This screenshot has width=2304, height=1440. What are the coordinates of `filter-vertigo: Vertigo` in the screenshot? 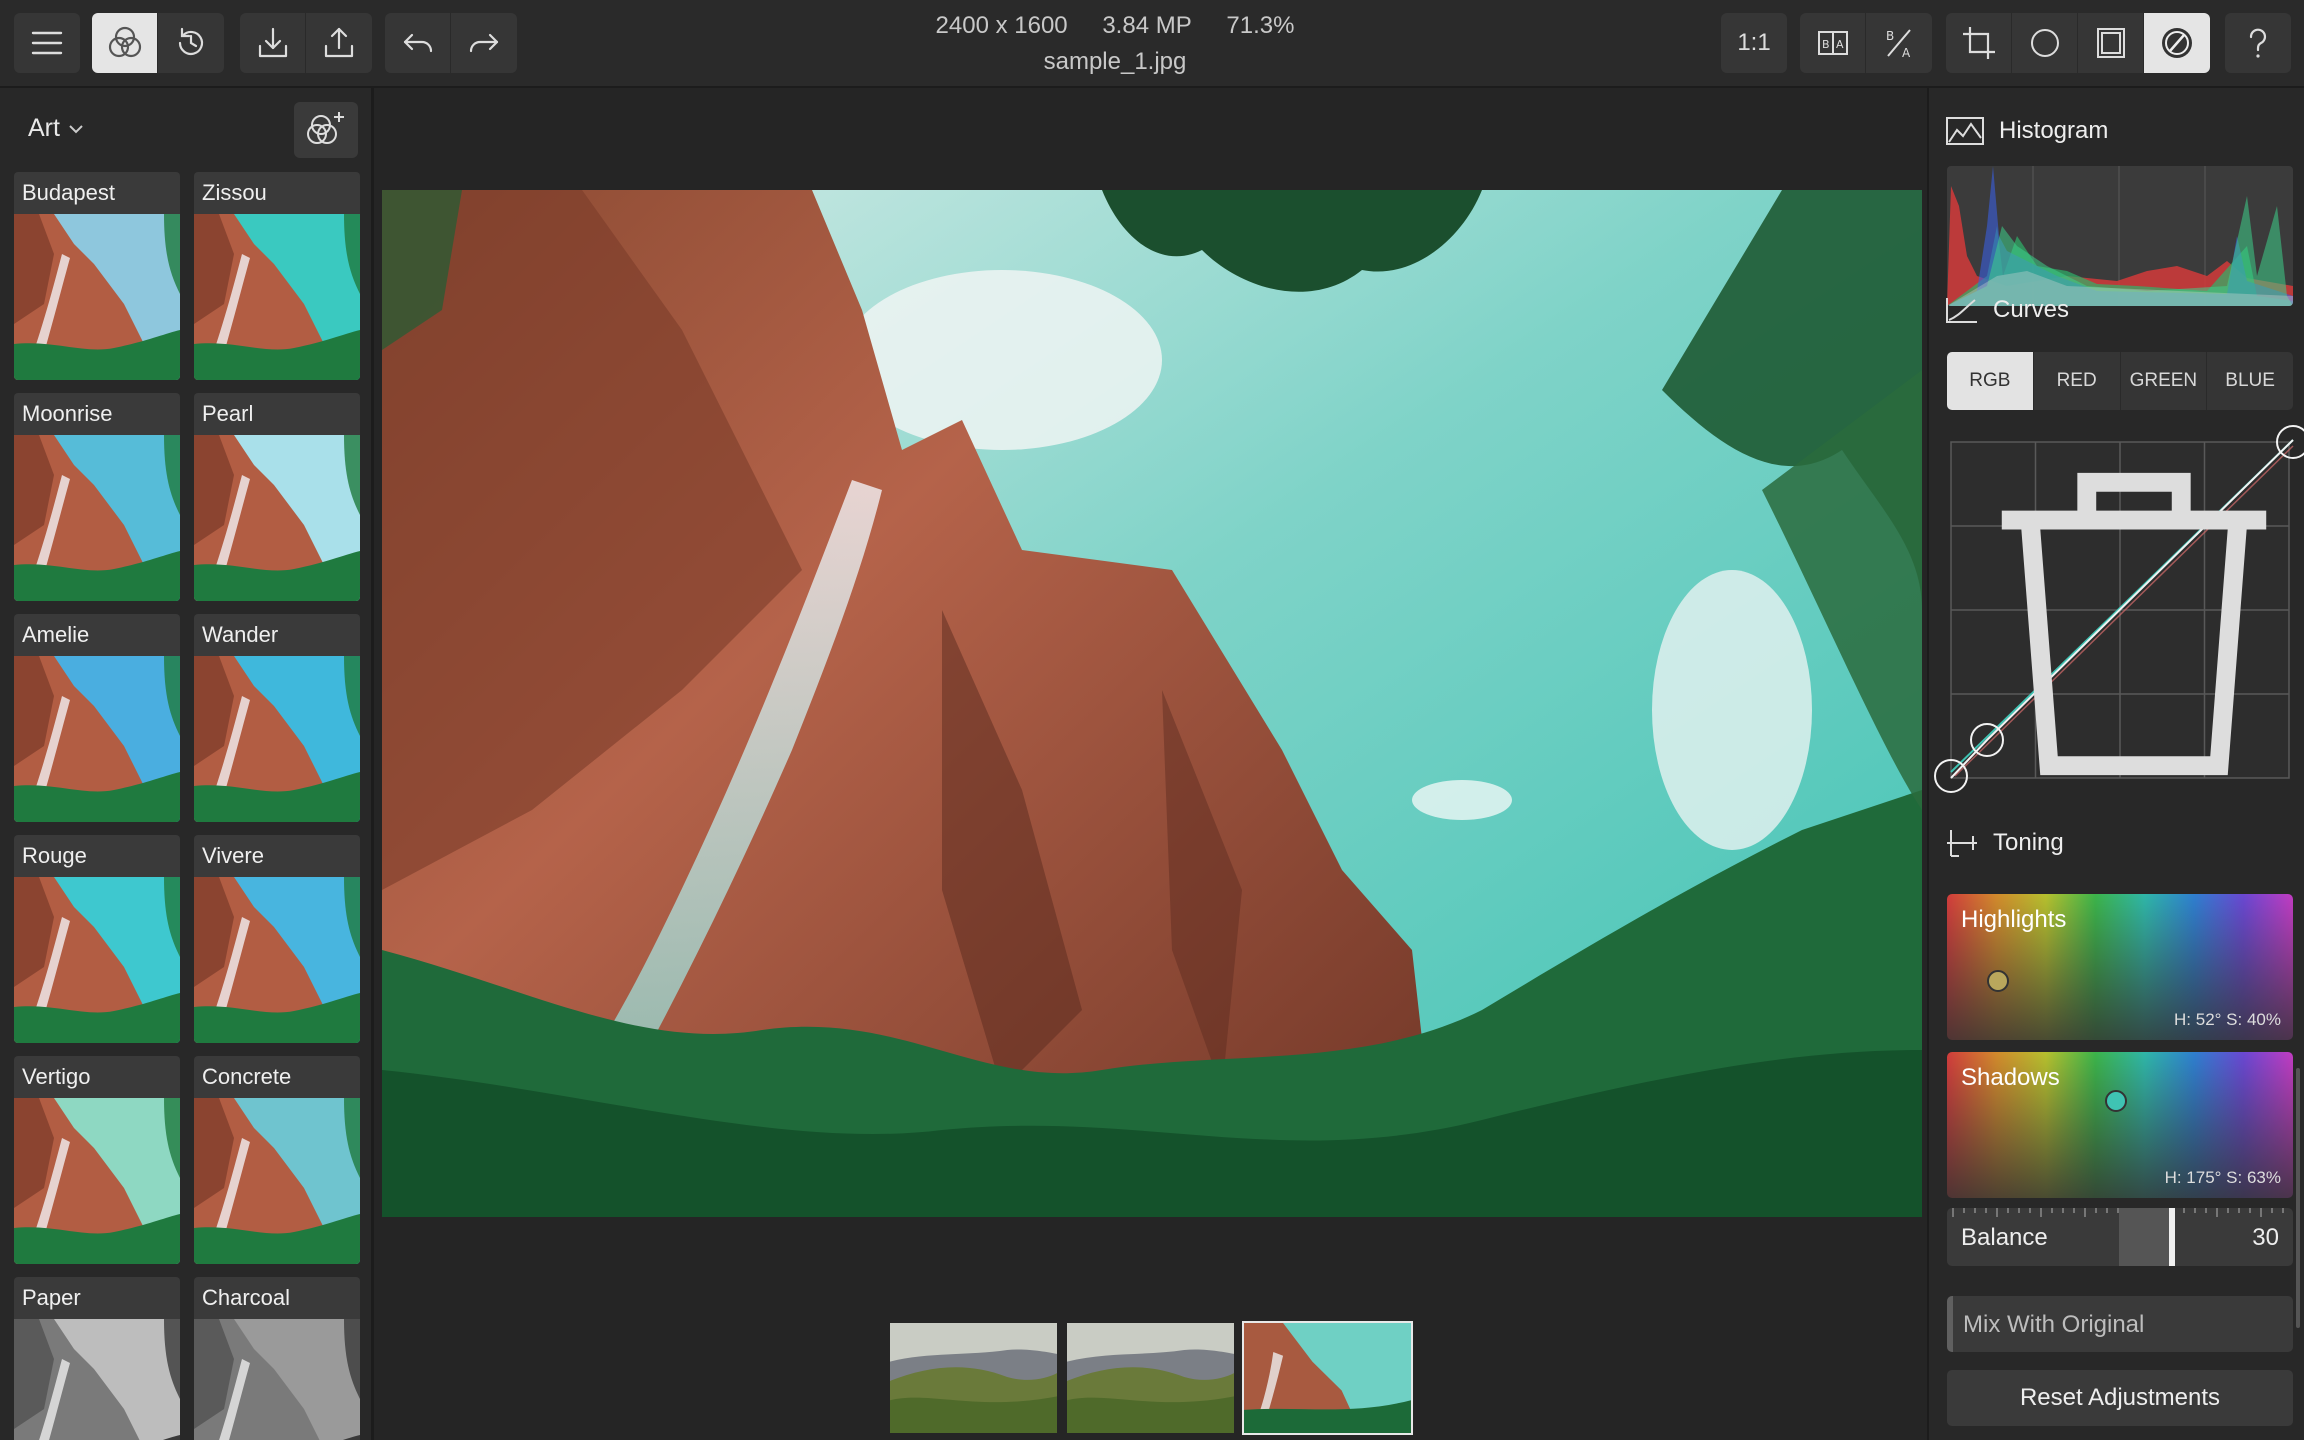 It's located at (97, 1160).